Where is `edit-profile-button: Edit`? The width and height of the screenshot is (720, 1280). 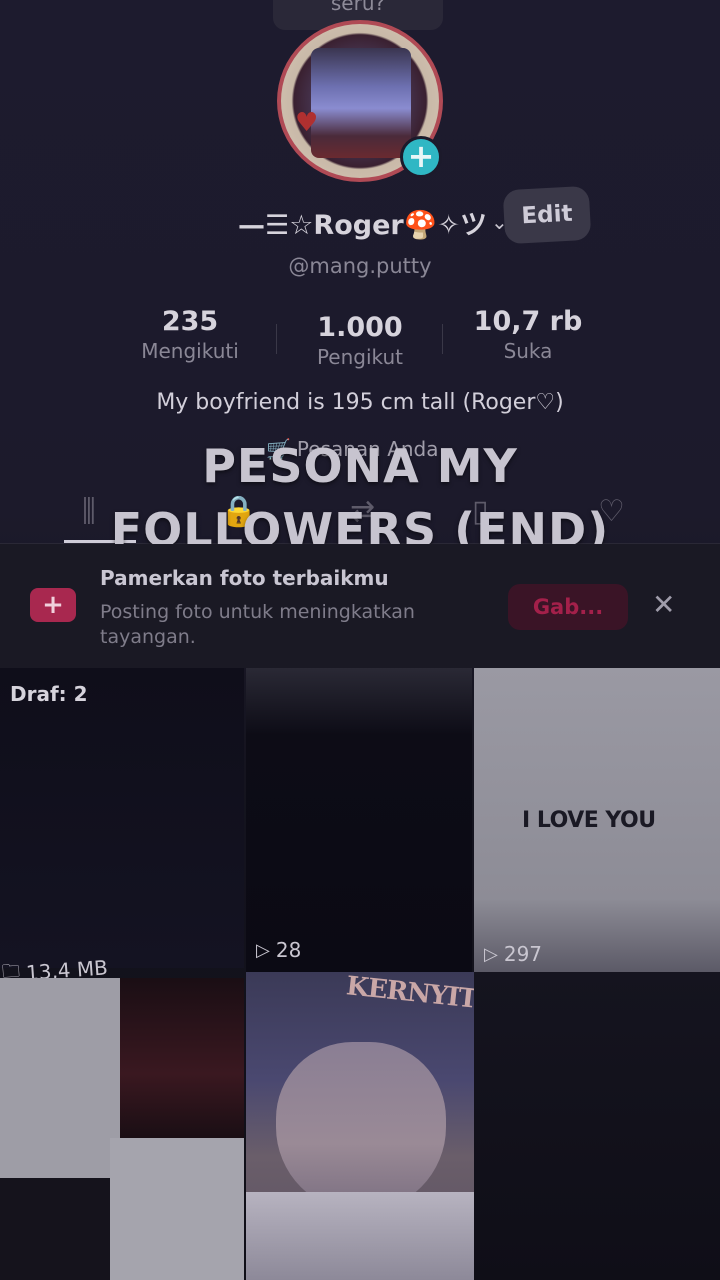
edit-profile-button: Edit is located at coordinates (547, 215).